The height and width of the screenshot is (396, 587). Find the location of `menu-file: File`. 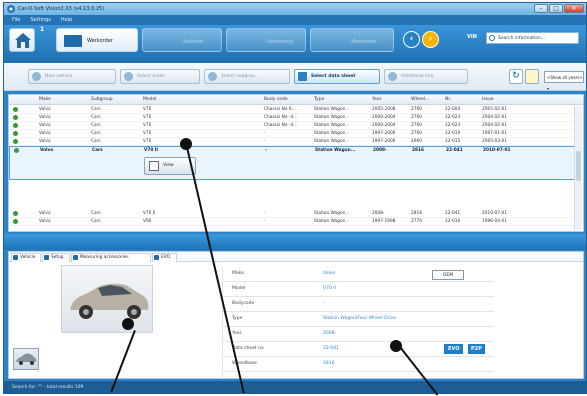

menu-file: File is located at coordinates (16, 20).